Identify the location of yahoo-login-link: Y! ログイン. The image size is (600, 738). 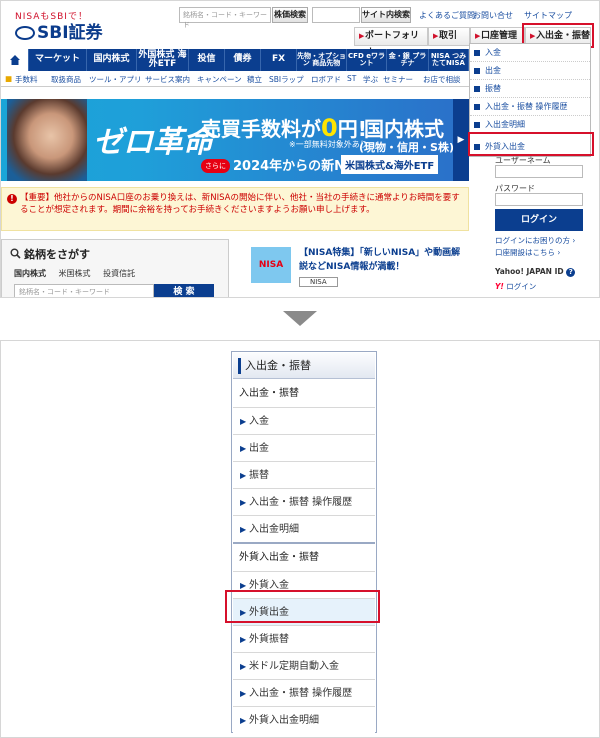
(515, 286).